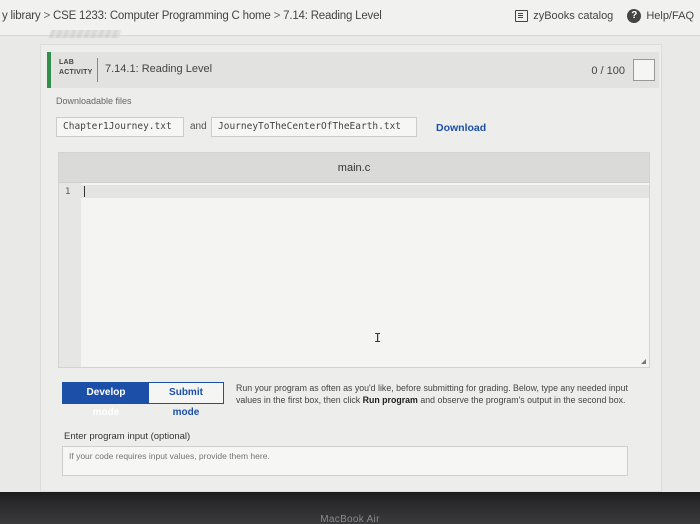 The image size is (700, 524). I want to click on program-input-label: Enter program input (optional), so click(127, 436).